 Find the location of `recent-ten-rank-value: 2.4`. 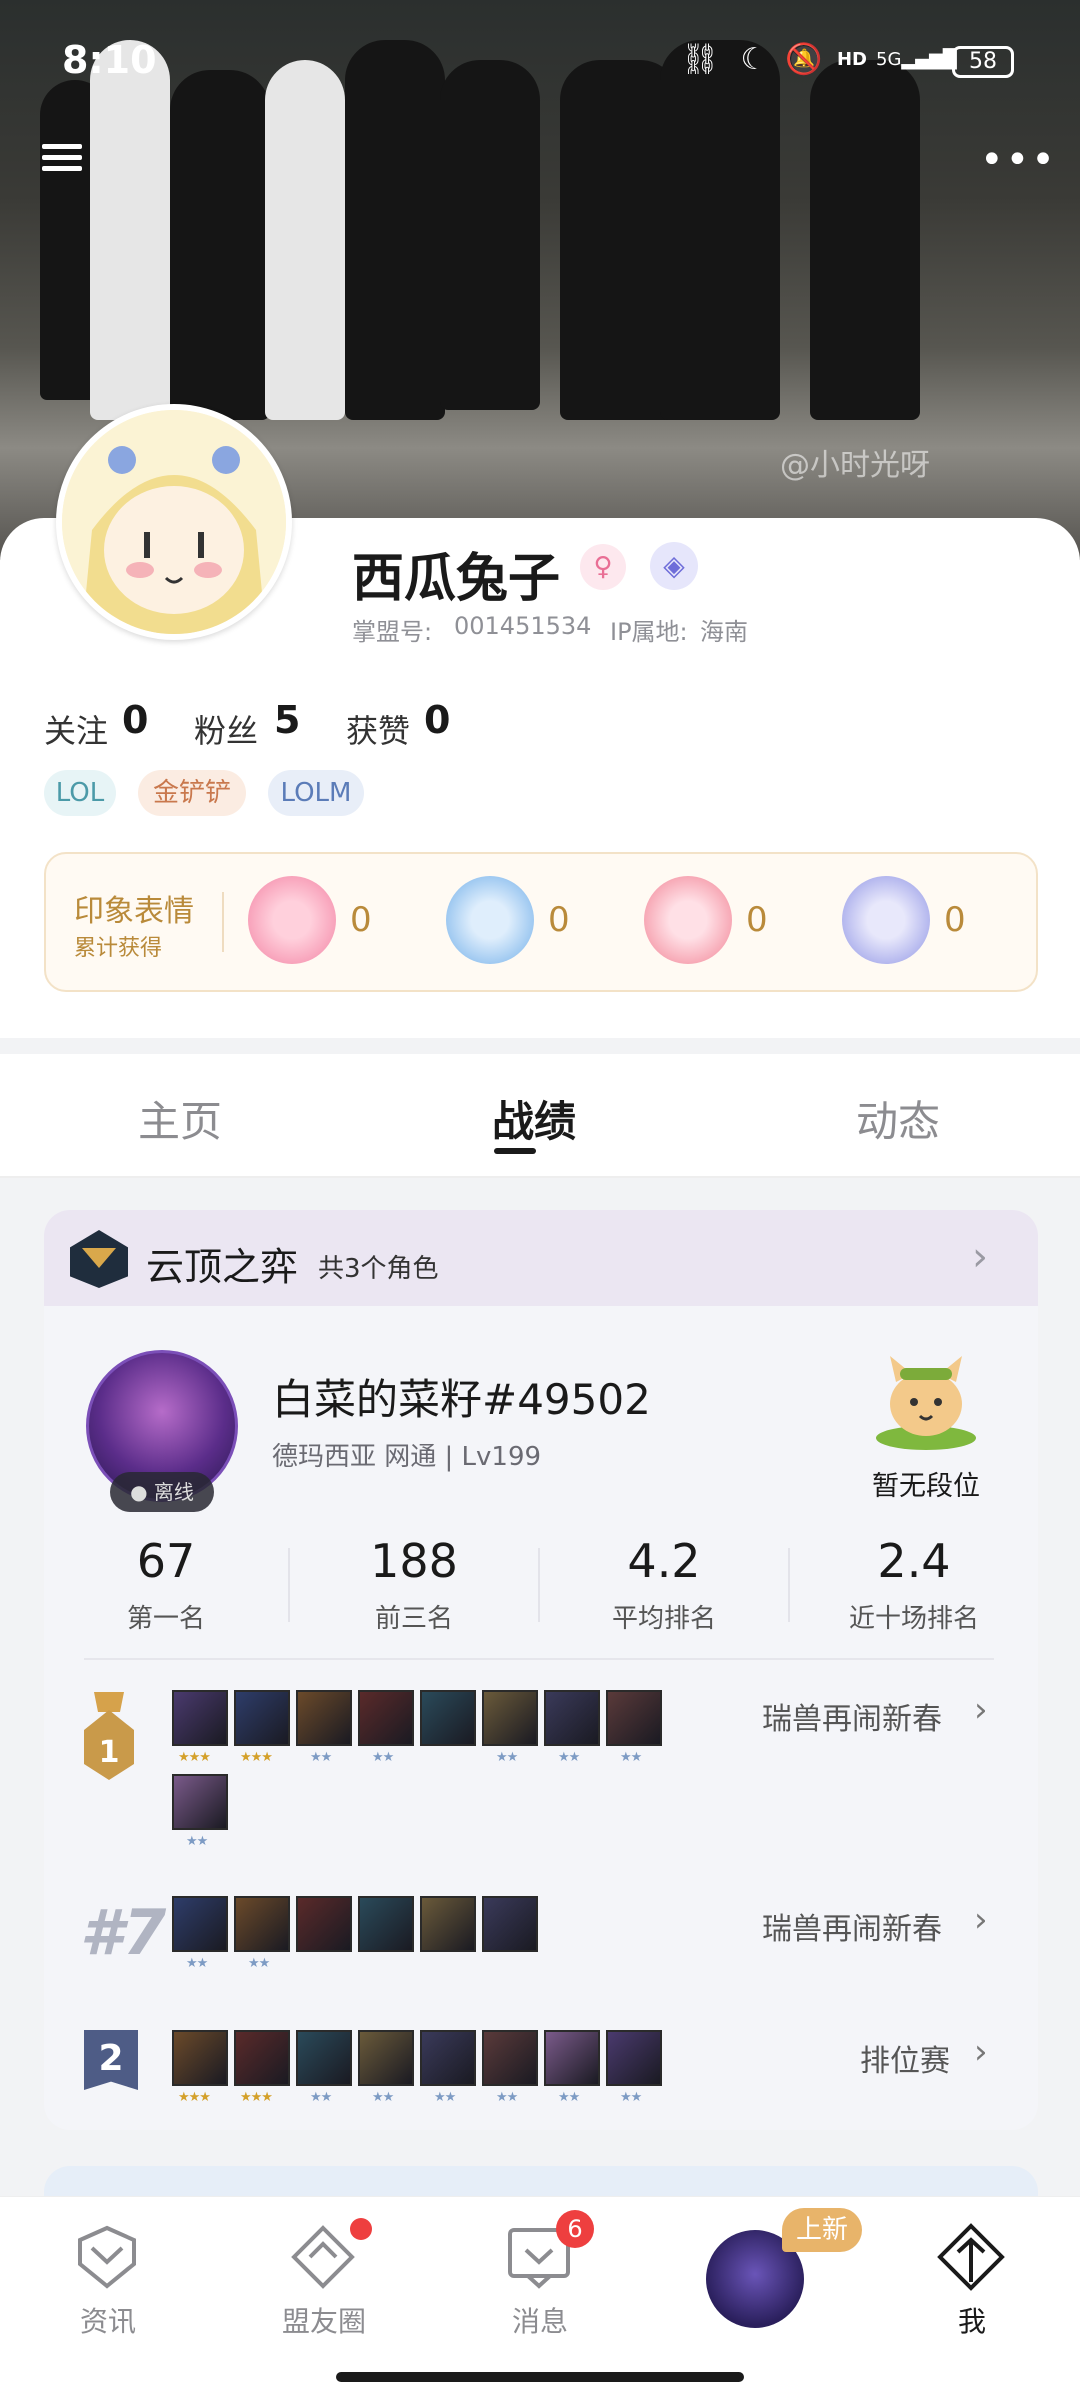

recent-ten-rank-value: 2.4 is located at coordinates (914, 1561).